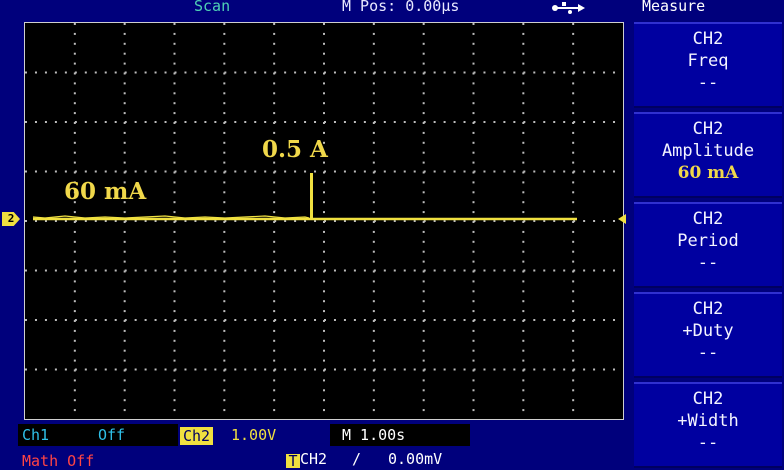  Describe the element at coordinates (708, 331) in the screenshot. I see `measure-name: +Duty` at that location.